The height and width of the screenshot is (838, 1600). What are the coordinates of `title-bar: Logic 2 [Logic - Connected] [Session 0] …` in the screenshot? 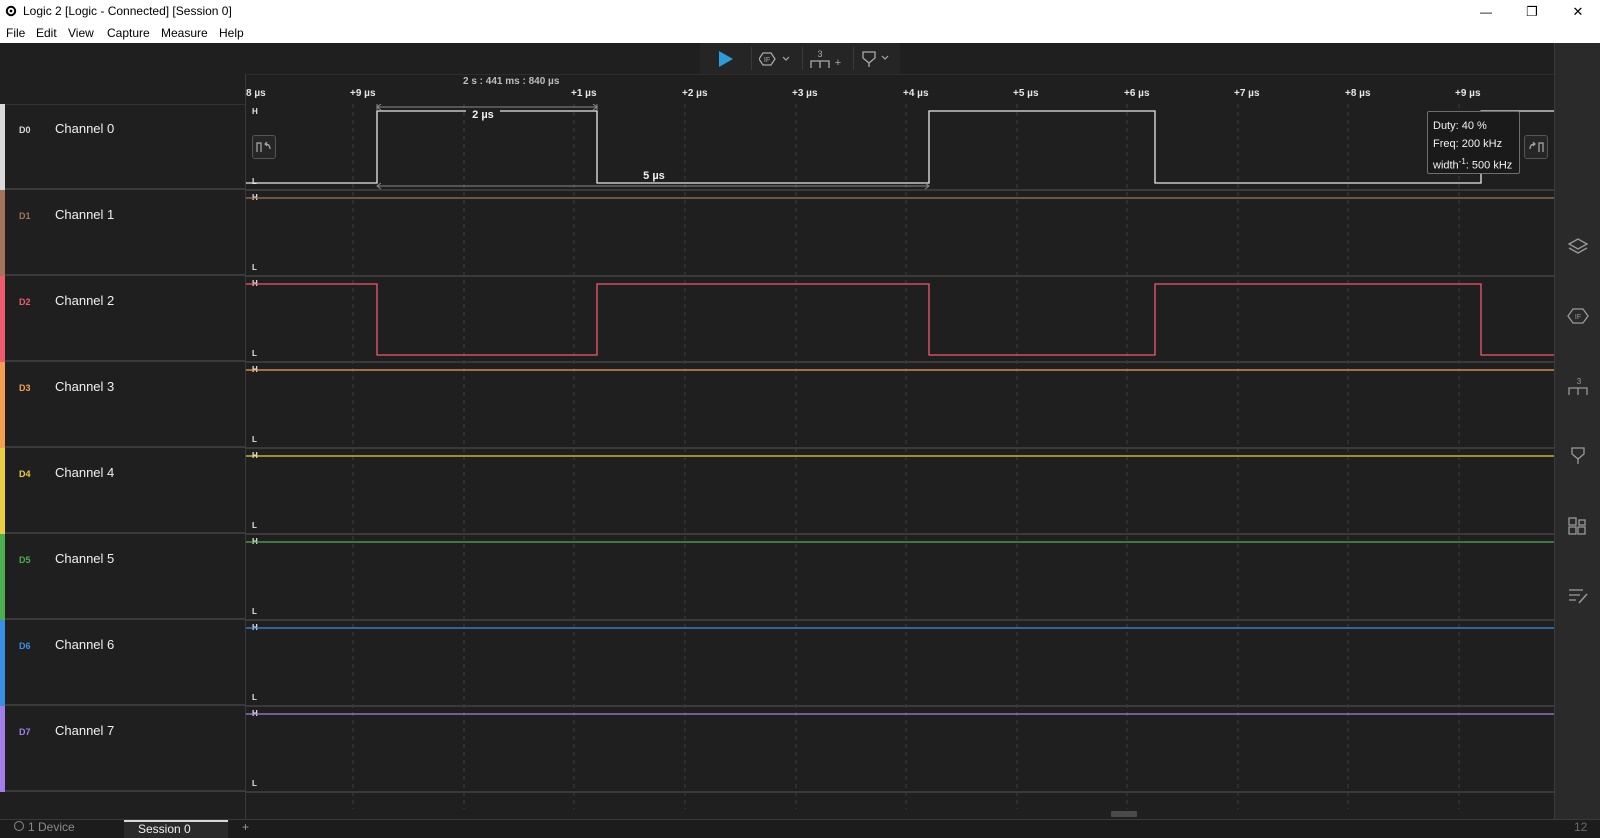 It's located at (800, 12).